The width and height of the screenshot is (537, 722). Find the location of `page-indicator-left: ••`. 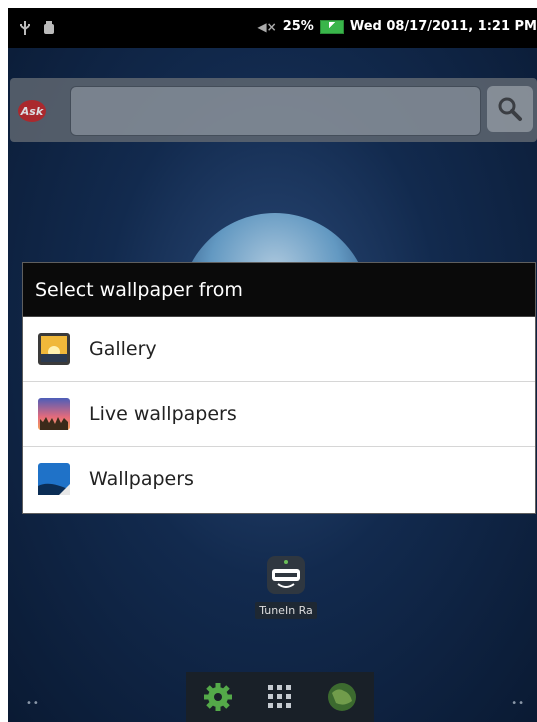

page-indicator-left: •• is located at coordinates (33, 703).